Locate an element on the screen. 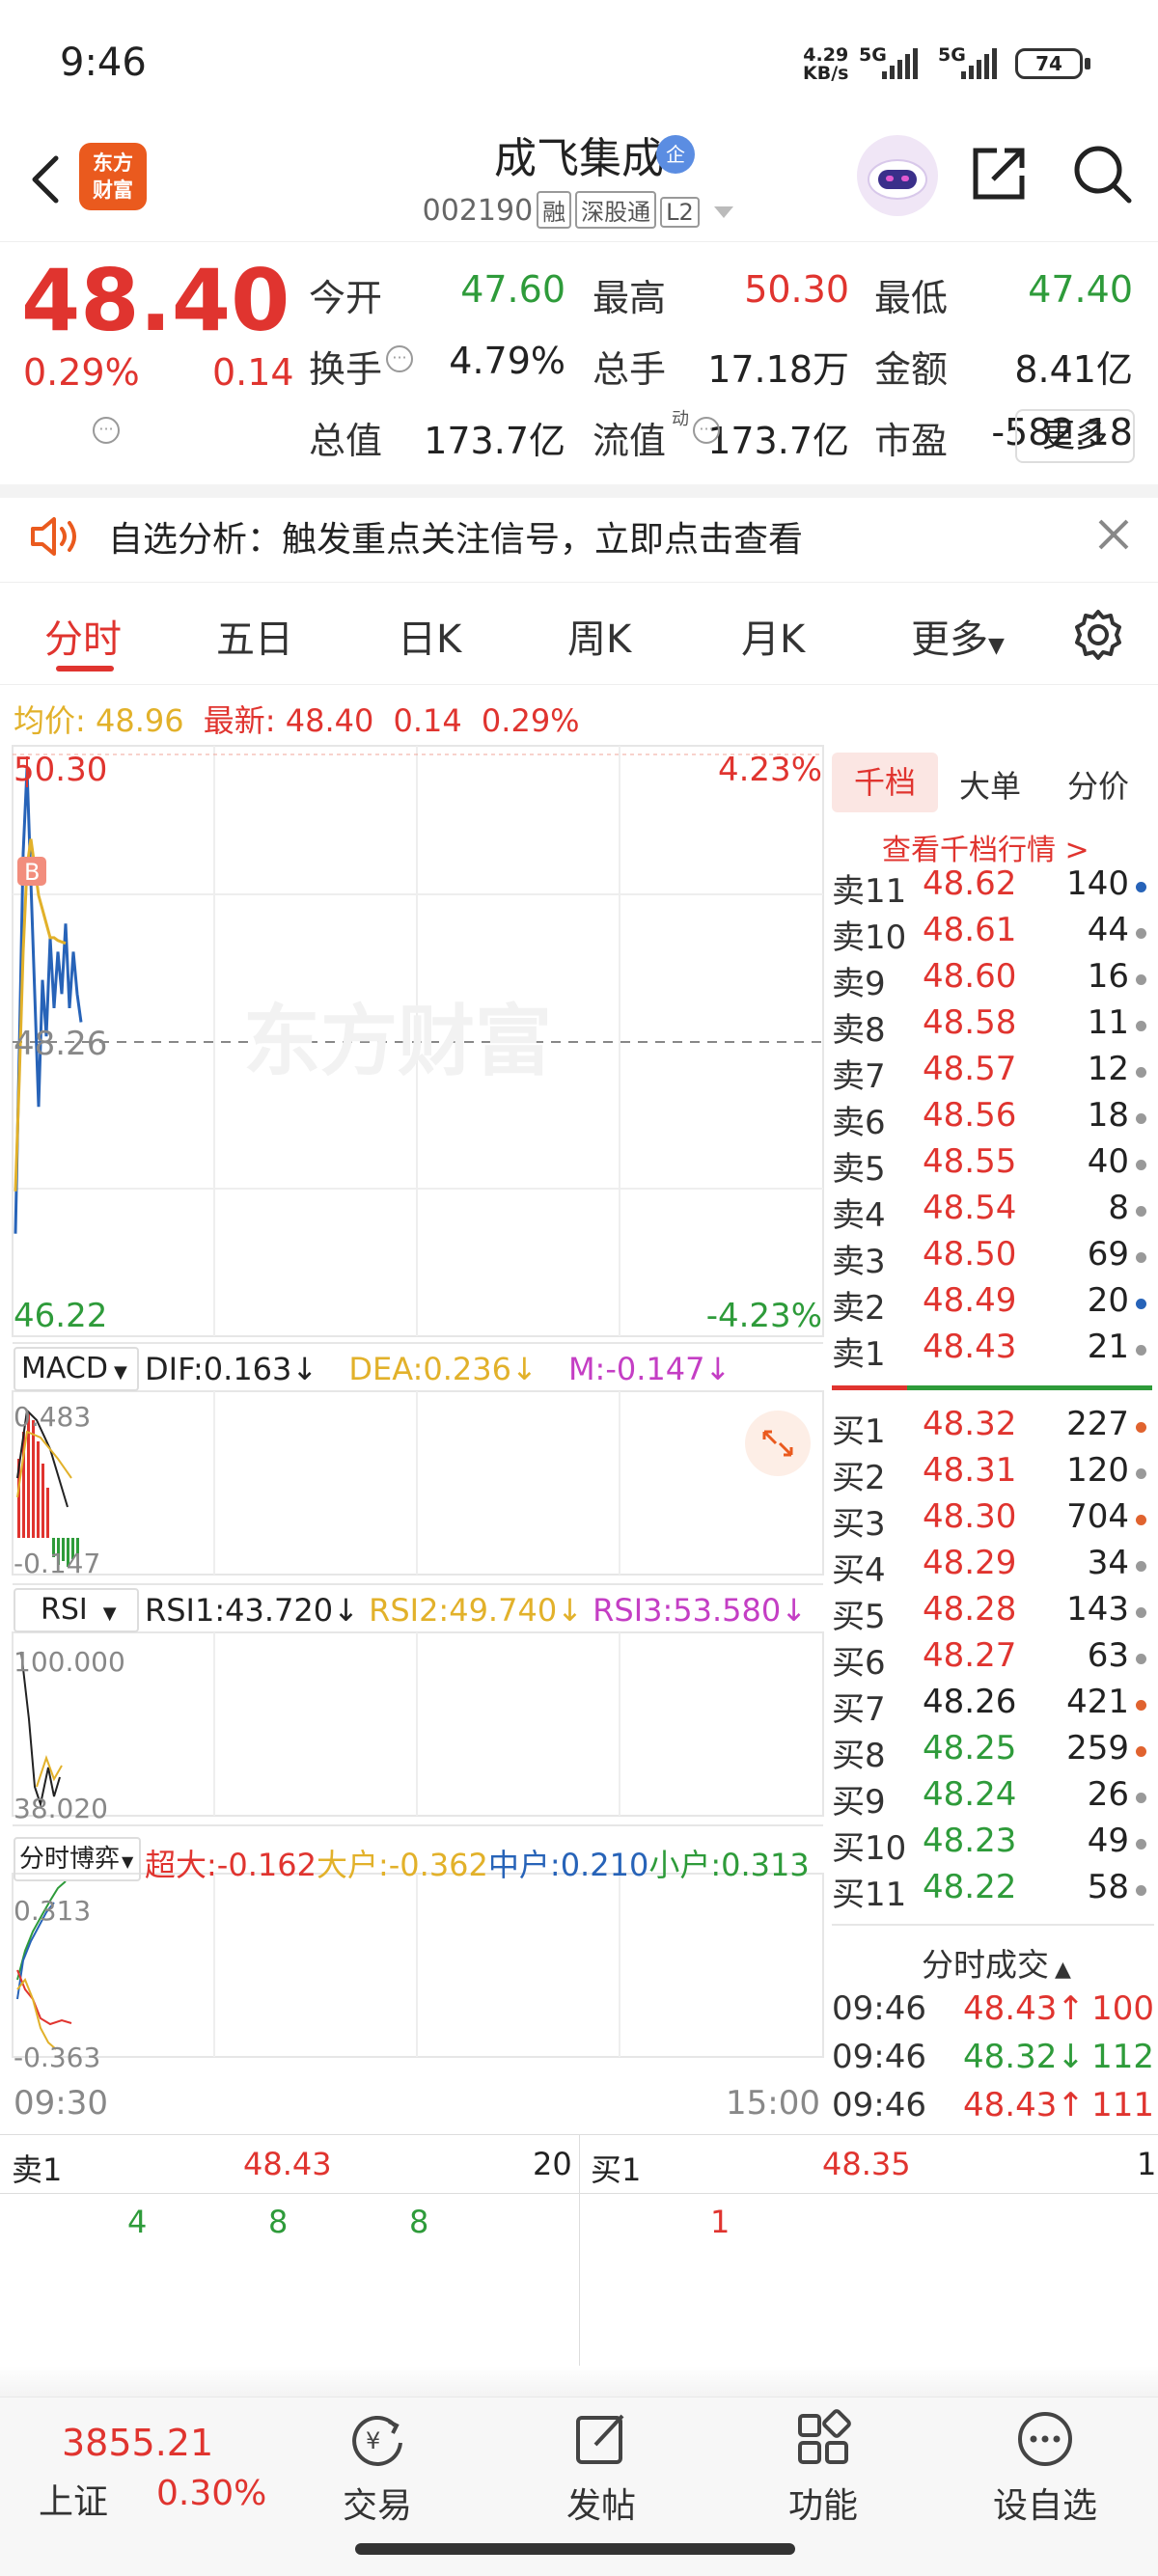 The width and height of the screenshot is (1158, 2576). flow-selector: 分时博弈 ▼ is located at coordinates (77, 1859).